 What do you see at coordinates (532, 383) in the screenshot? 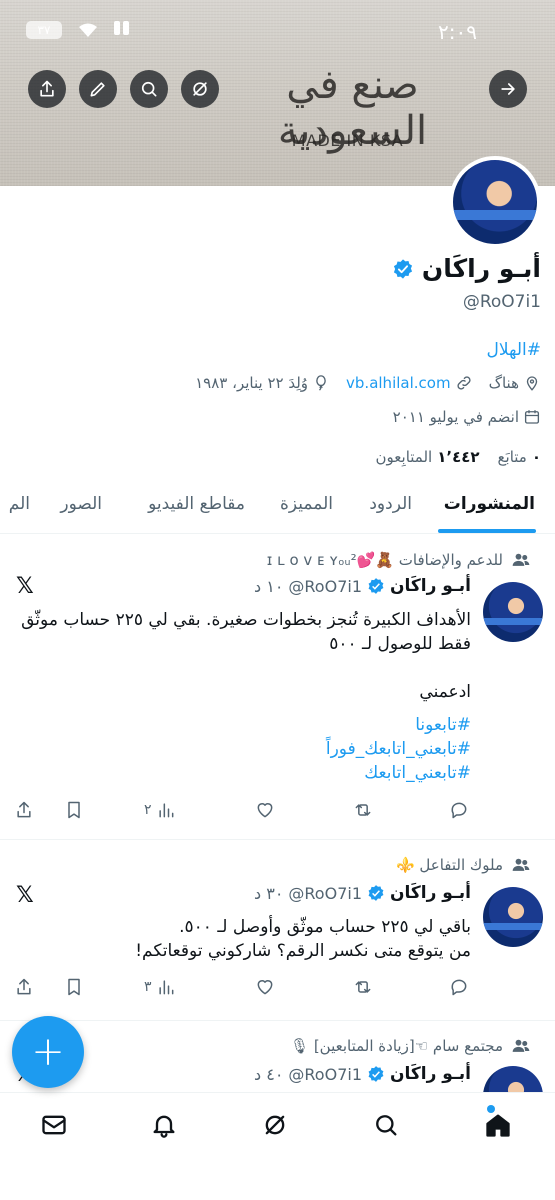
I see `location-icon` at bounding box center [532, 383].